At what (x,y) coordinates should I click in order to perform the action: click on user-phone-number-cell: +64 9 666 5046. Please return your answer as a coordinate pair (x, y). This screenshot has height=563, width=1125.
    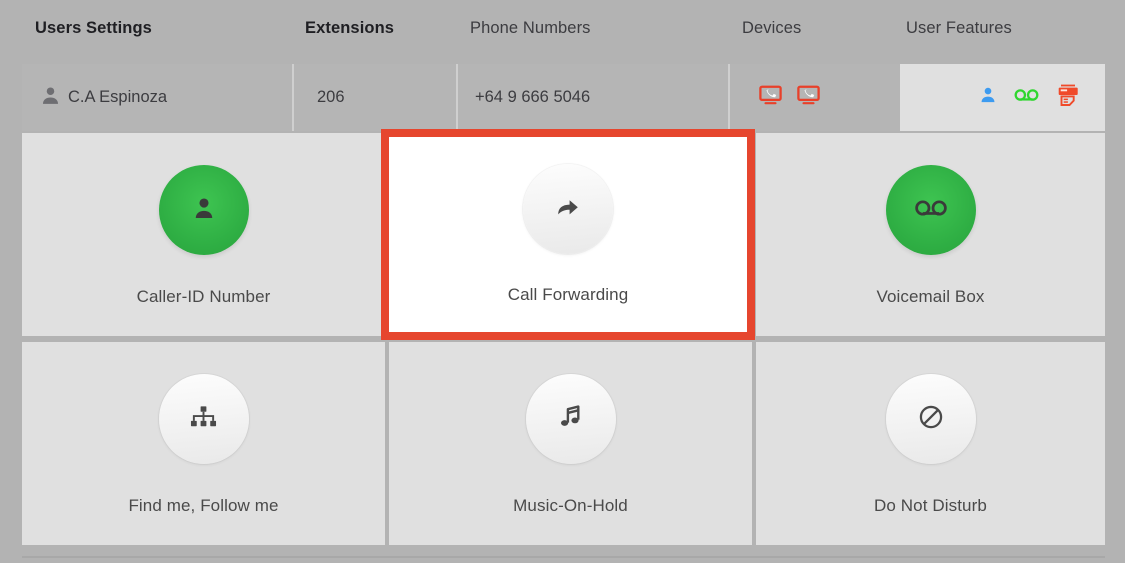
    Looking at the image, I should click on (594, 97).